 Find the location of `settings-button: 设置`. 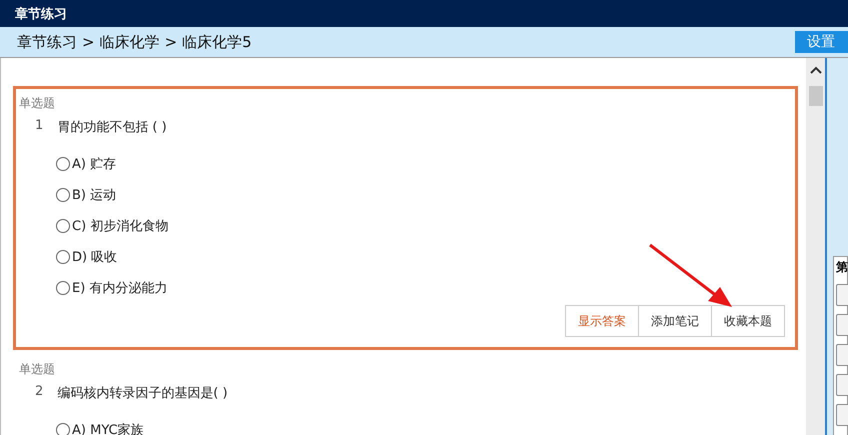

settings-button: 设置 is located at coordinates (821, 42).